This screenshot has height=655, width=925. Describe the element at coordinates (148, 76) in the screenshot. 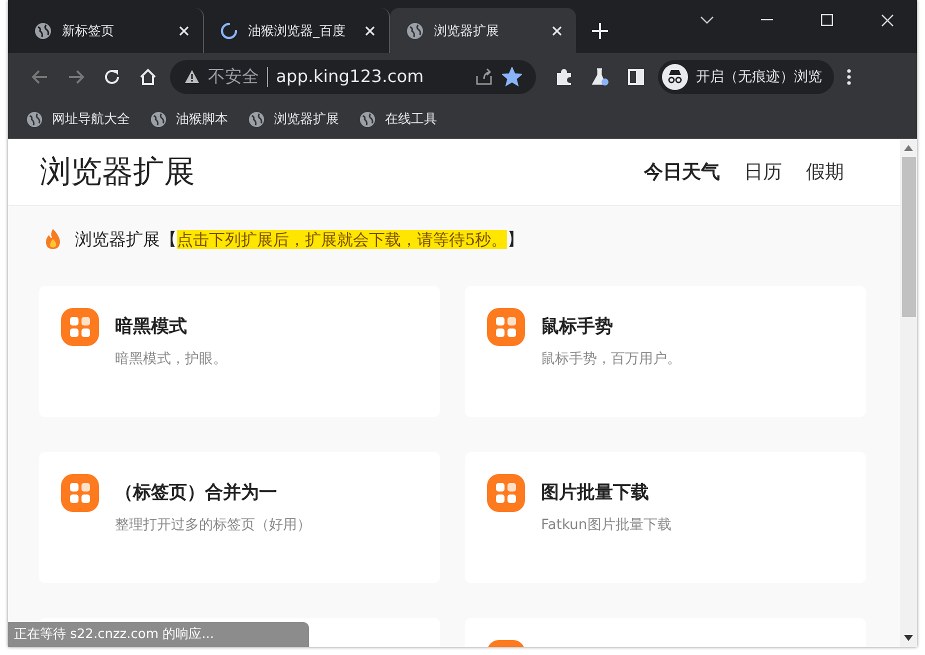

I see `home-icon` at that location.